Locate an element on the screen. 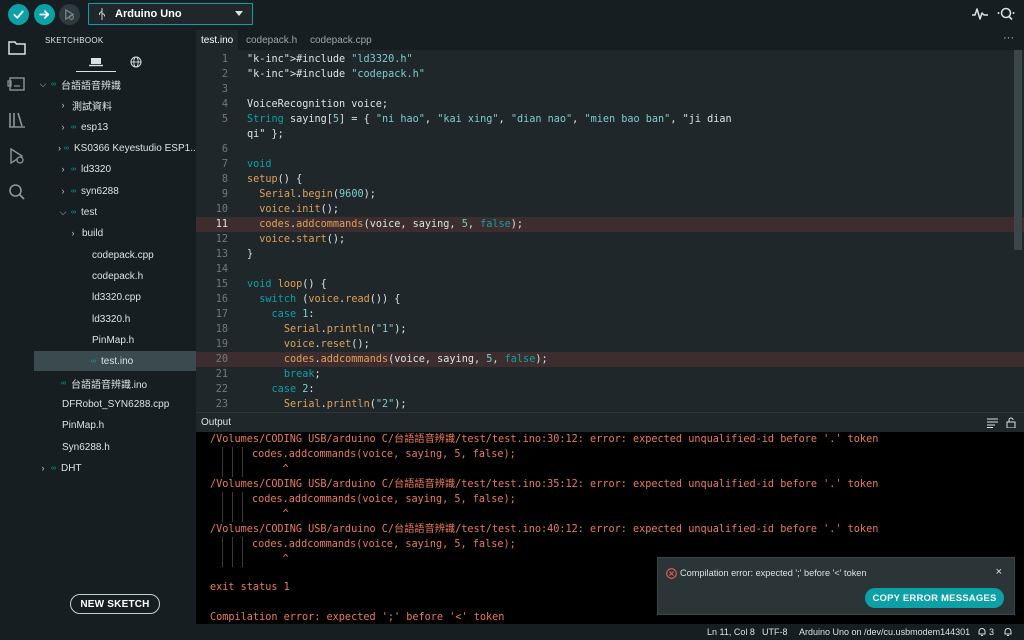 The height and width of the screenshot is (640, 1024). notification-count: 3 is located at coordinates (991, 632).